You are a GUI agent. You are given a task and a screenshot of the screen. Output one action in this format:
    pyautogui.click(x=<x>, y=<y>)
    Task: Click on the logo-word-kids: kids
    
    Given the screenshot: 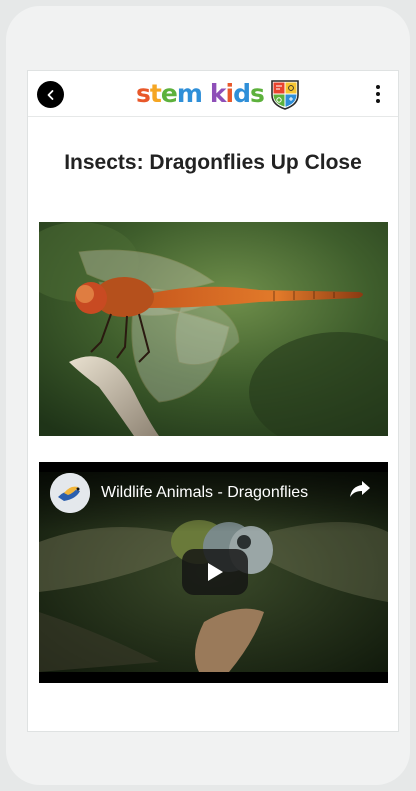 What is the action you would take?
    pyautogui.click(x=237, y=93)
    